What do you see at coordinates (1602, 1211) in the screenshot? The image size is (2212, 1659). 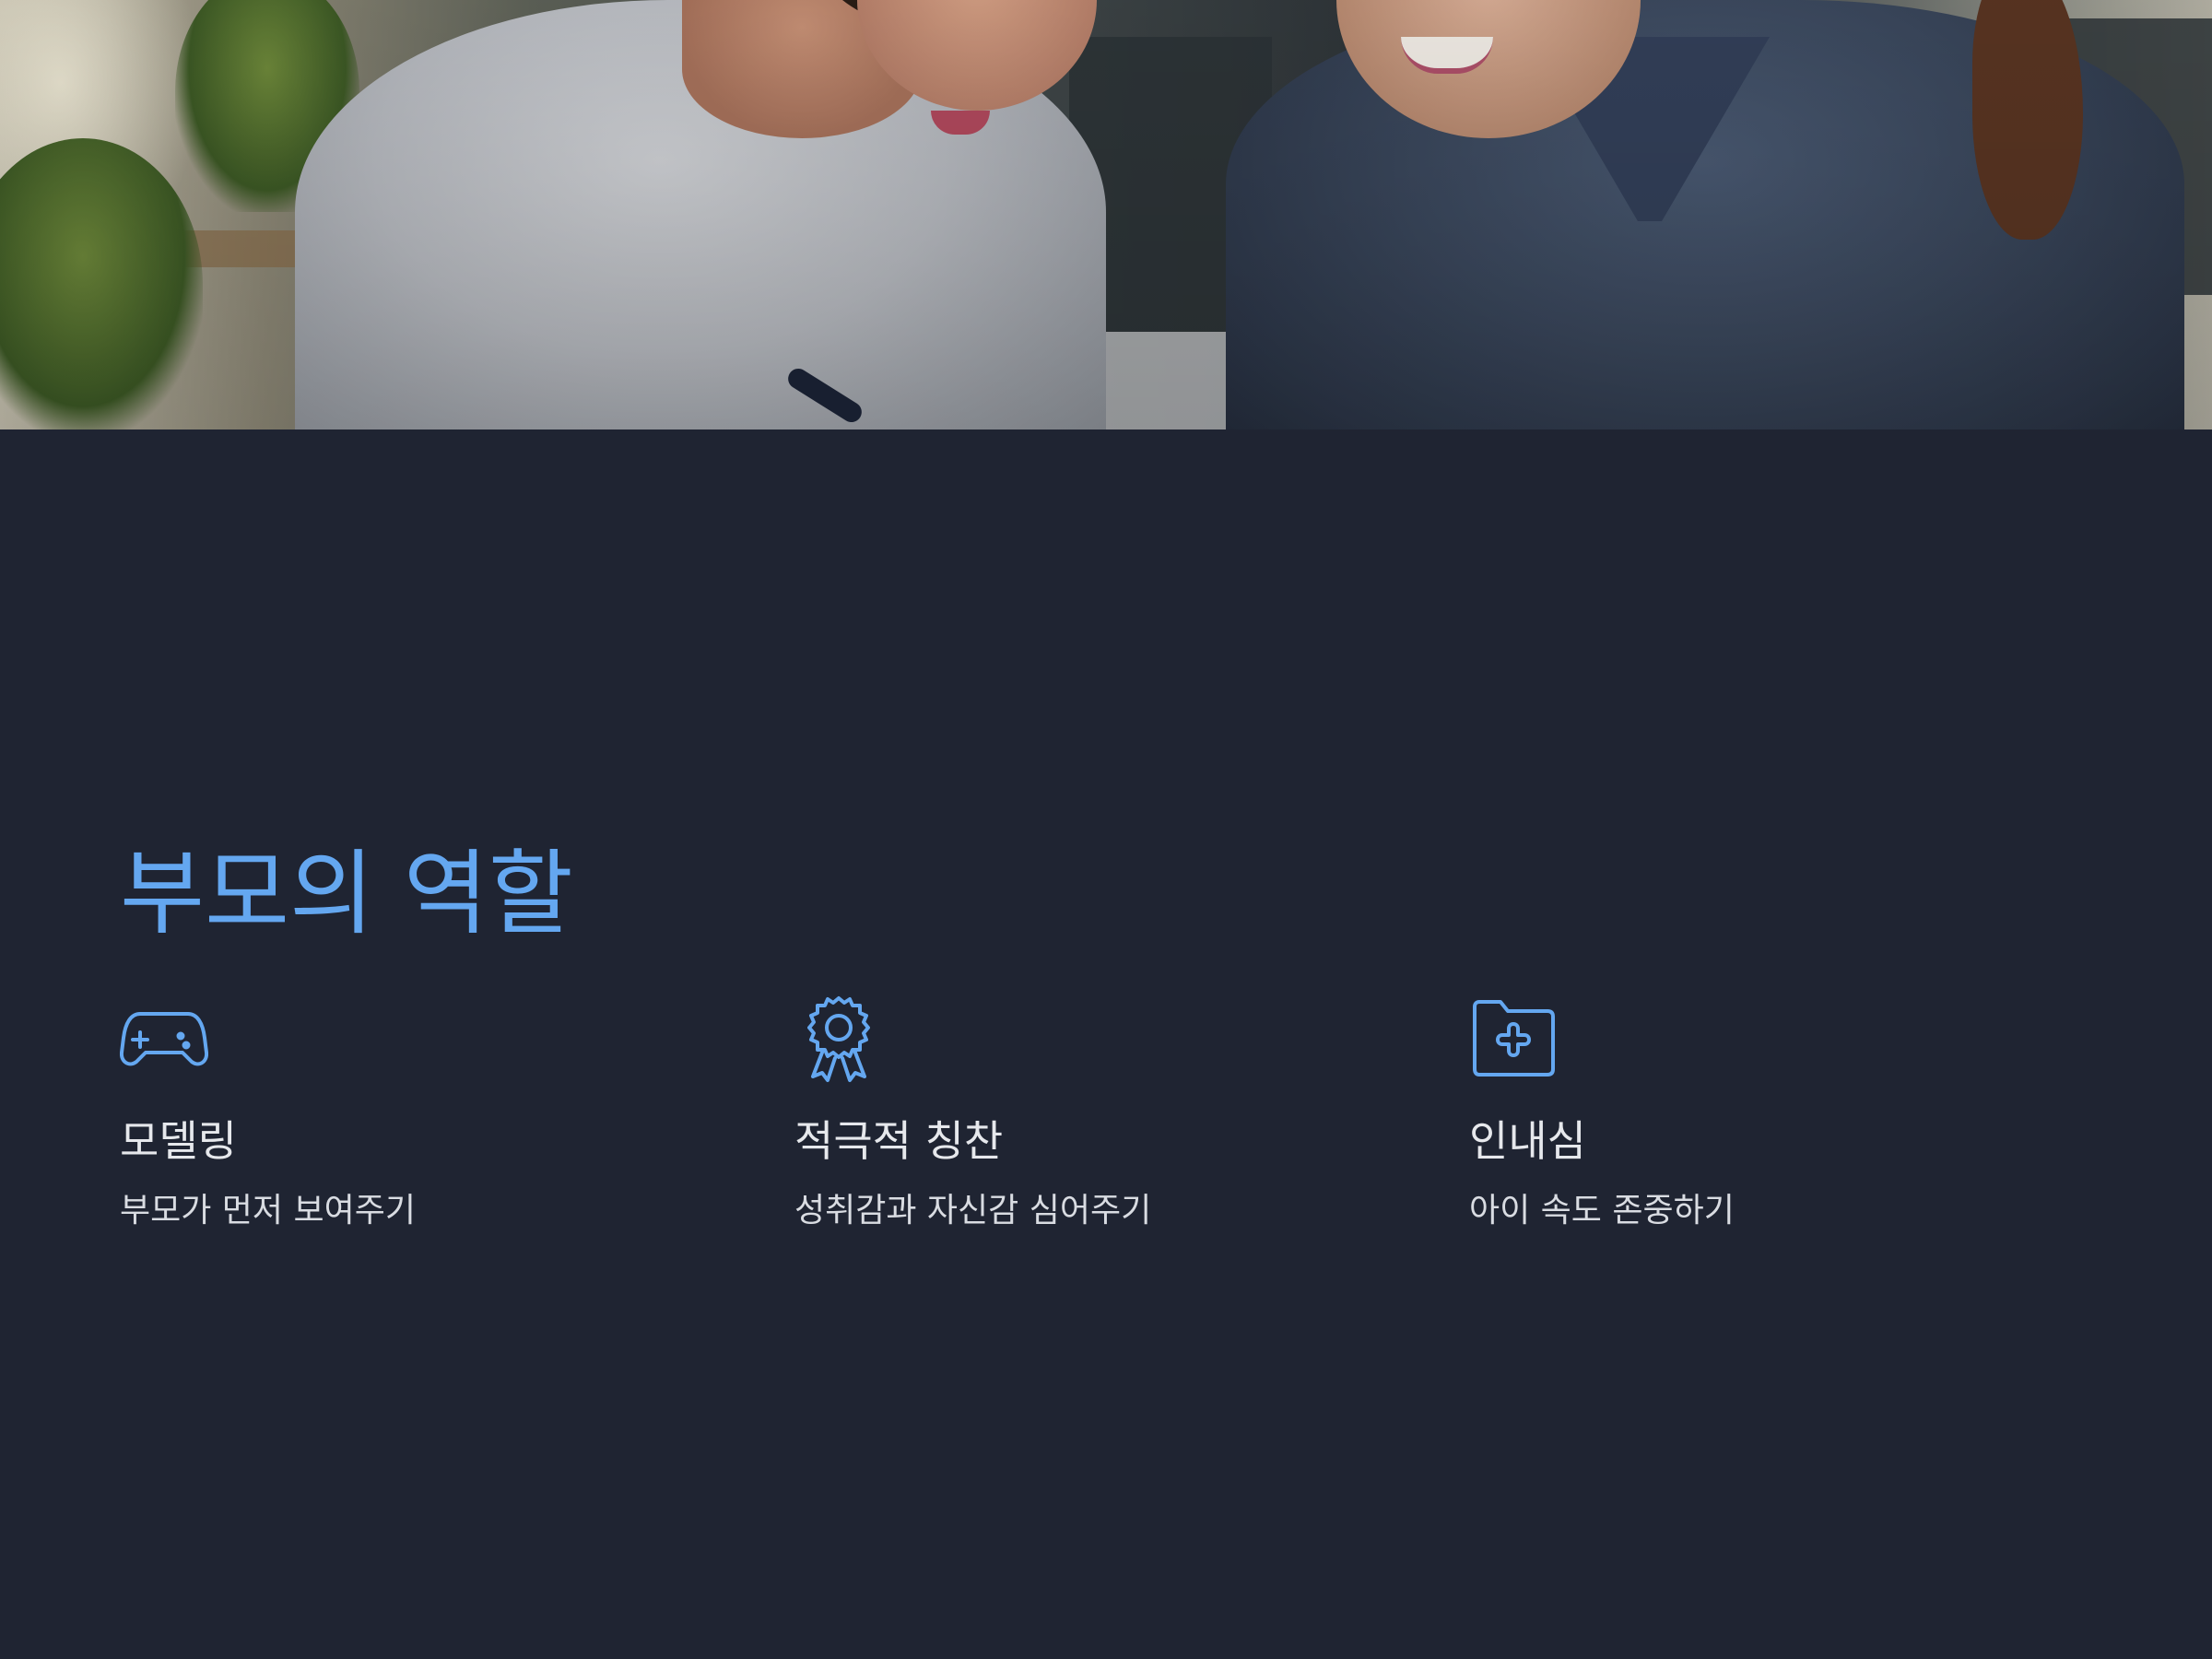 I see `feature-description: 아이 속도 존중하기` at bounding box center [1602, 1211].